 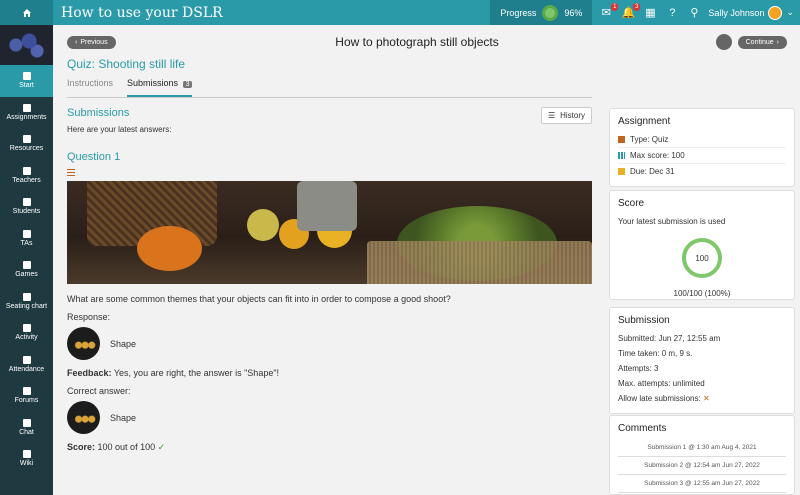 What do you see at coordinates (669, 338) in the screenshot?
I see `submission-submitted: Submitted: Jun 27, 12:55 am` at bounding box center [669, 338].